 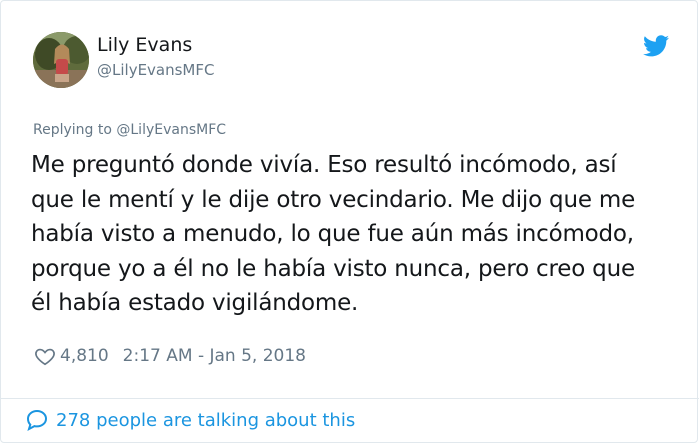 What do you see at coordinates (205, 420) in the screenshot?
I see `conversation-text: 278 people are talking about this` at bounding box center [205, 420].